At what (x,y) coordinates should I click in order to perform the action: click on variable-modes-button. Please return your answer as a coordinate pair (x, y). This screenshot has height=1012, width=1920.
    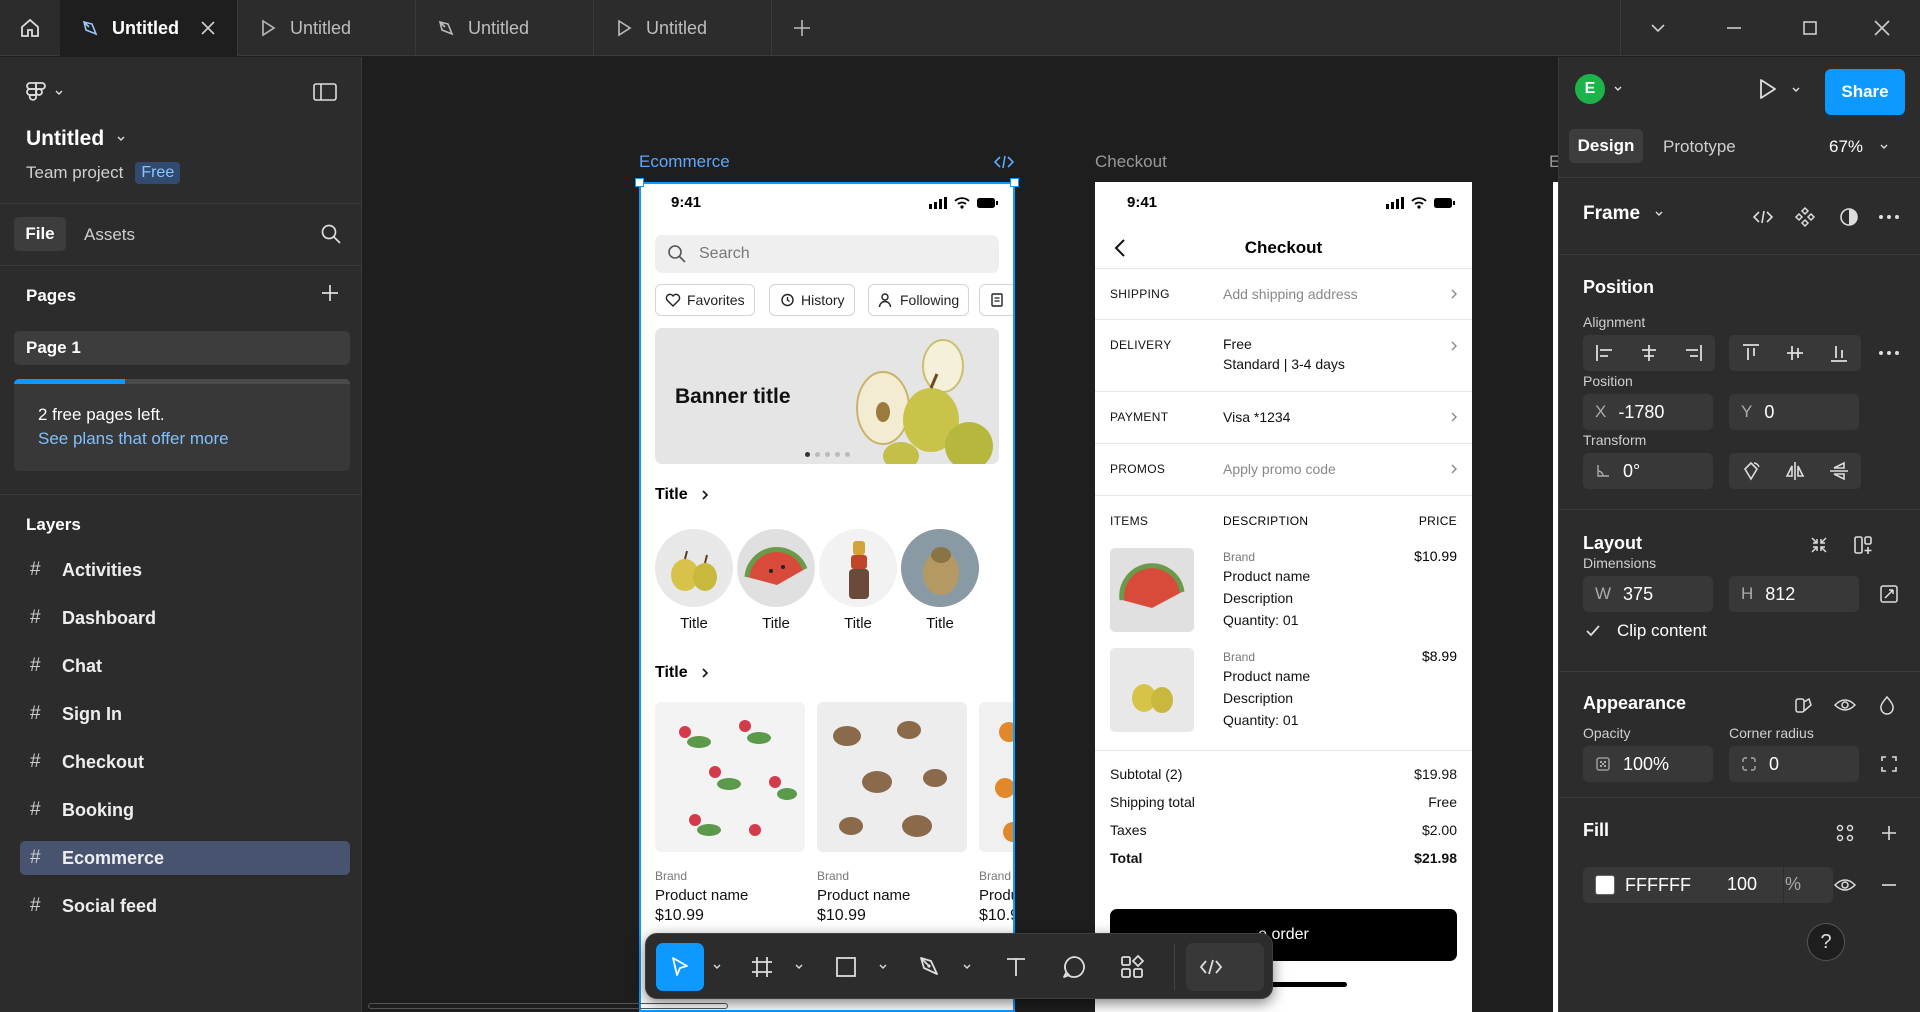
    Looking at the image, I should click on (1803, 705).